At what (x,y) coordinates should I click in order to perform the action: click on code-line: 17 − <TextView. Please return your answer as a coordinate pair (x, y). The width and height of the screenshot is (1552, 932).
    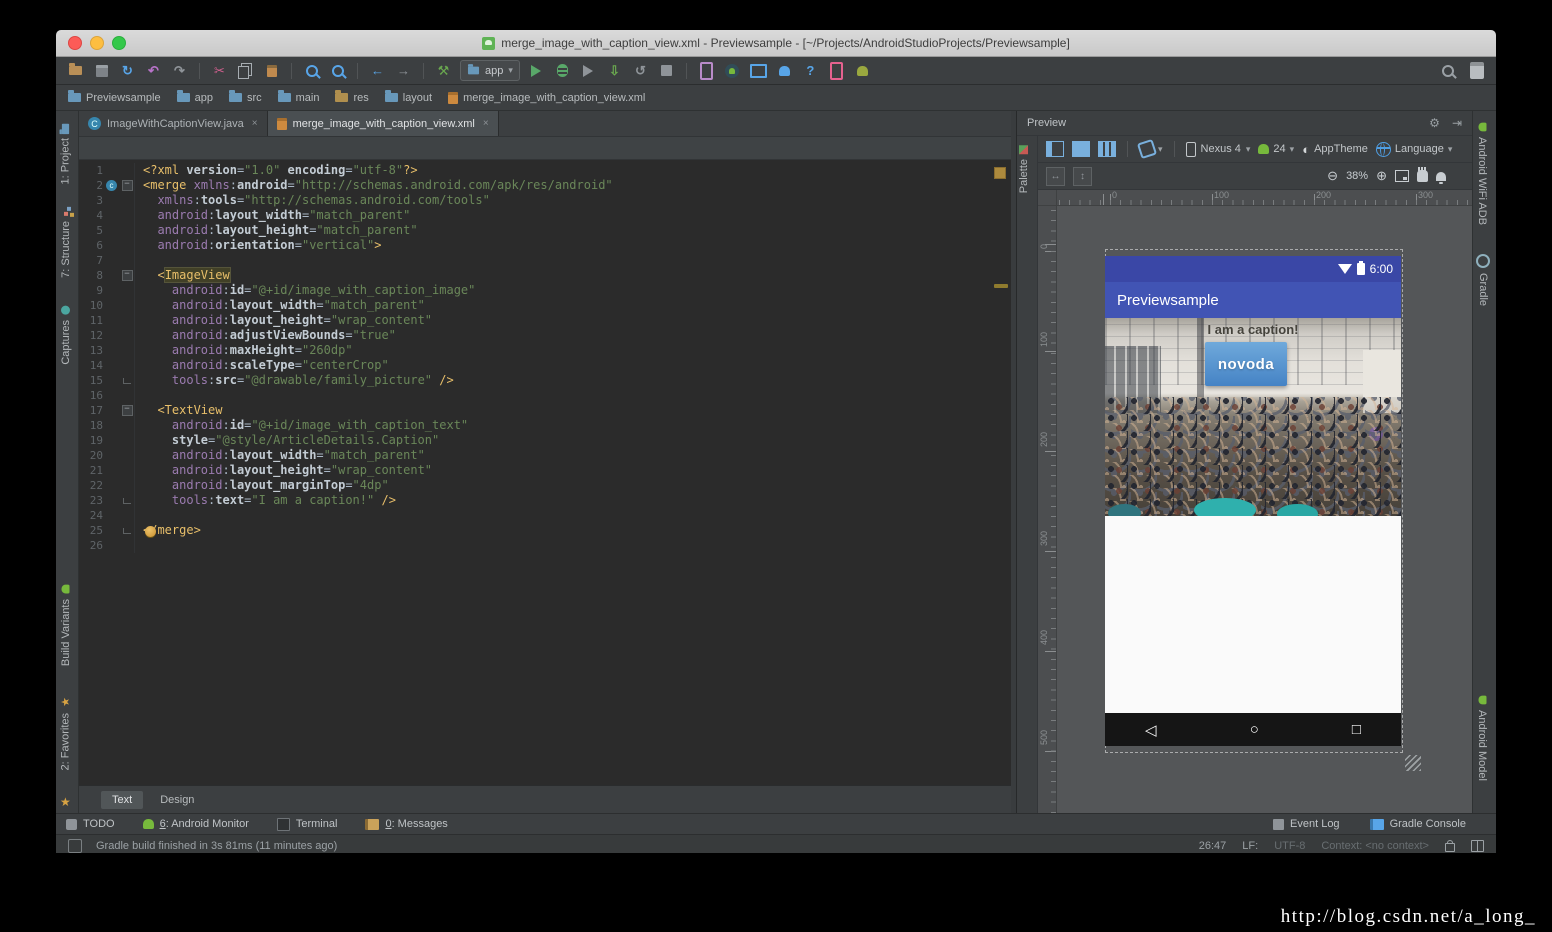
    Looking at the image, I should click on (545, 410).